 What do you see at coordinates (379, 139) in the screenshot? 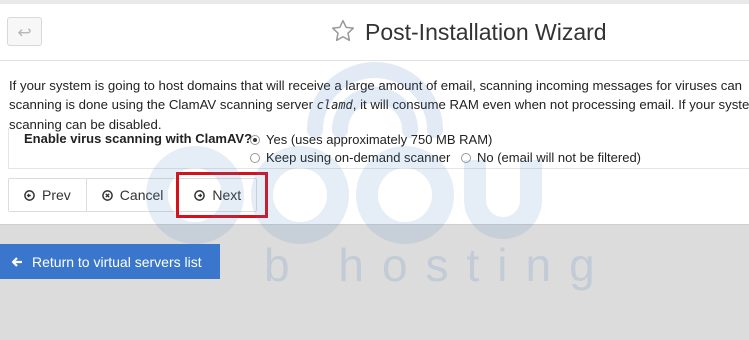
I see `radio-option-yes-label: Yes (uses approximately 750 MB RAM)` at bounding box center [379, 139].